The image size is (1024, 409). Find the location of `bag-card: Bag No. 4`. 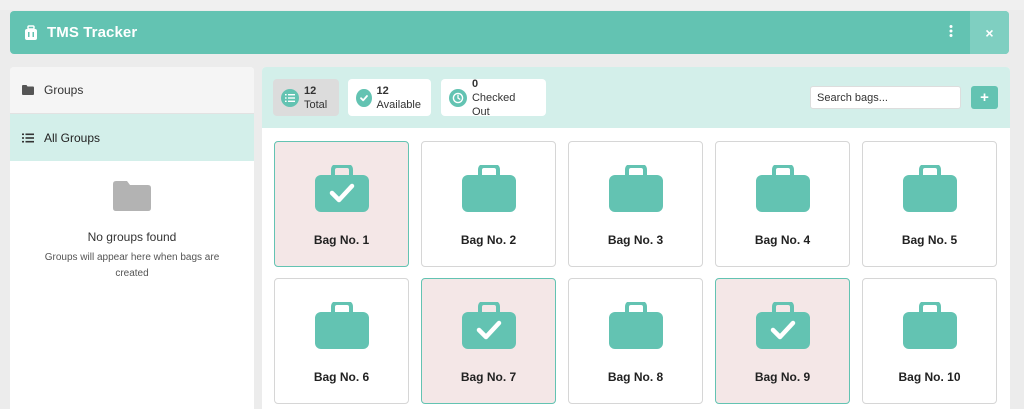

bag-card: Bag No. 4 is located at coordinates (782, 204).